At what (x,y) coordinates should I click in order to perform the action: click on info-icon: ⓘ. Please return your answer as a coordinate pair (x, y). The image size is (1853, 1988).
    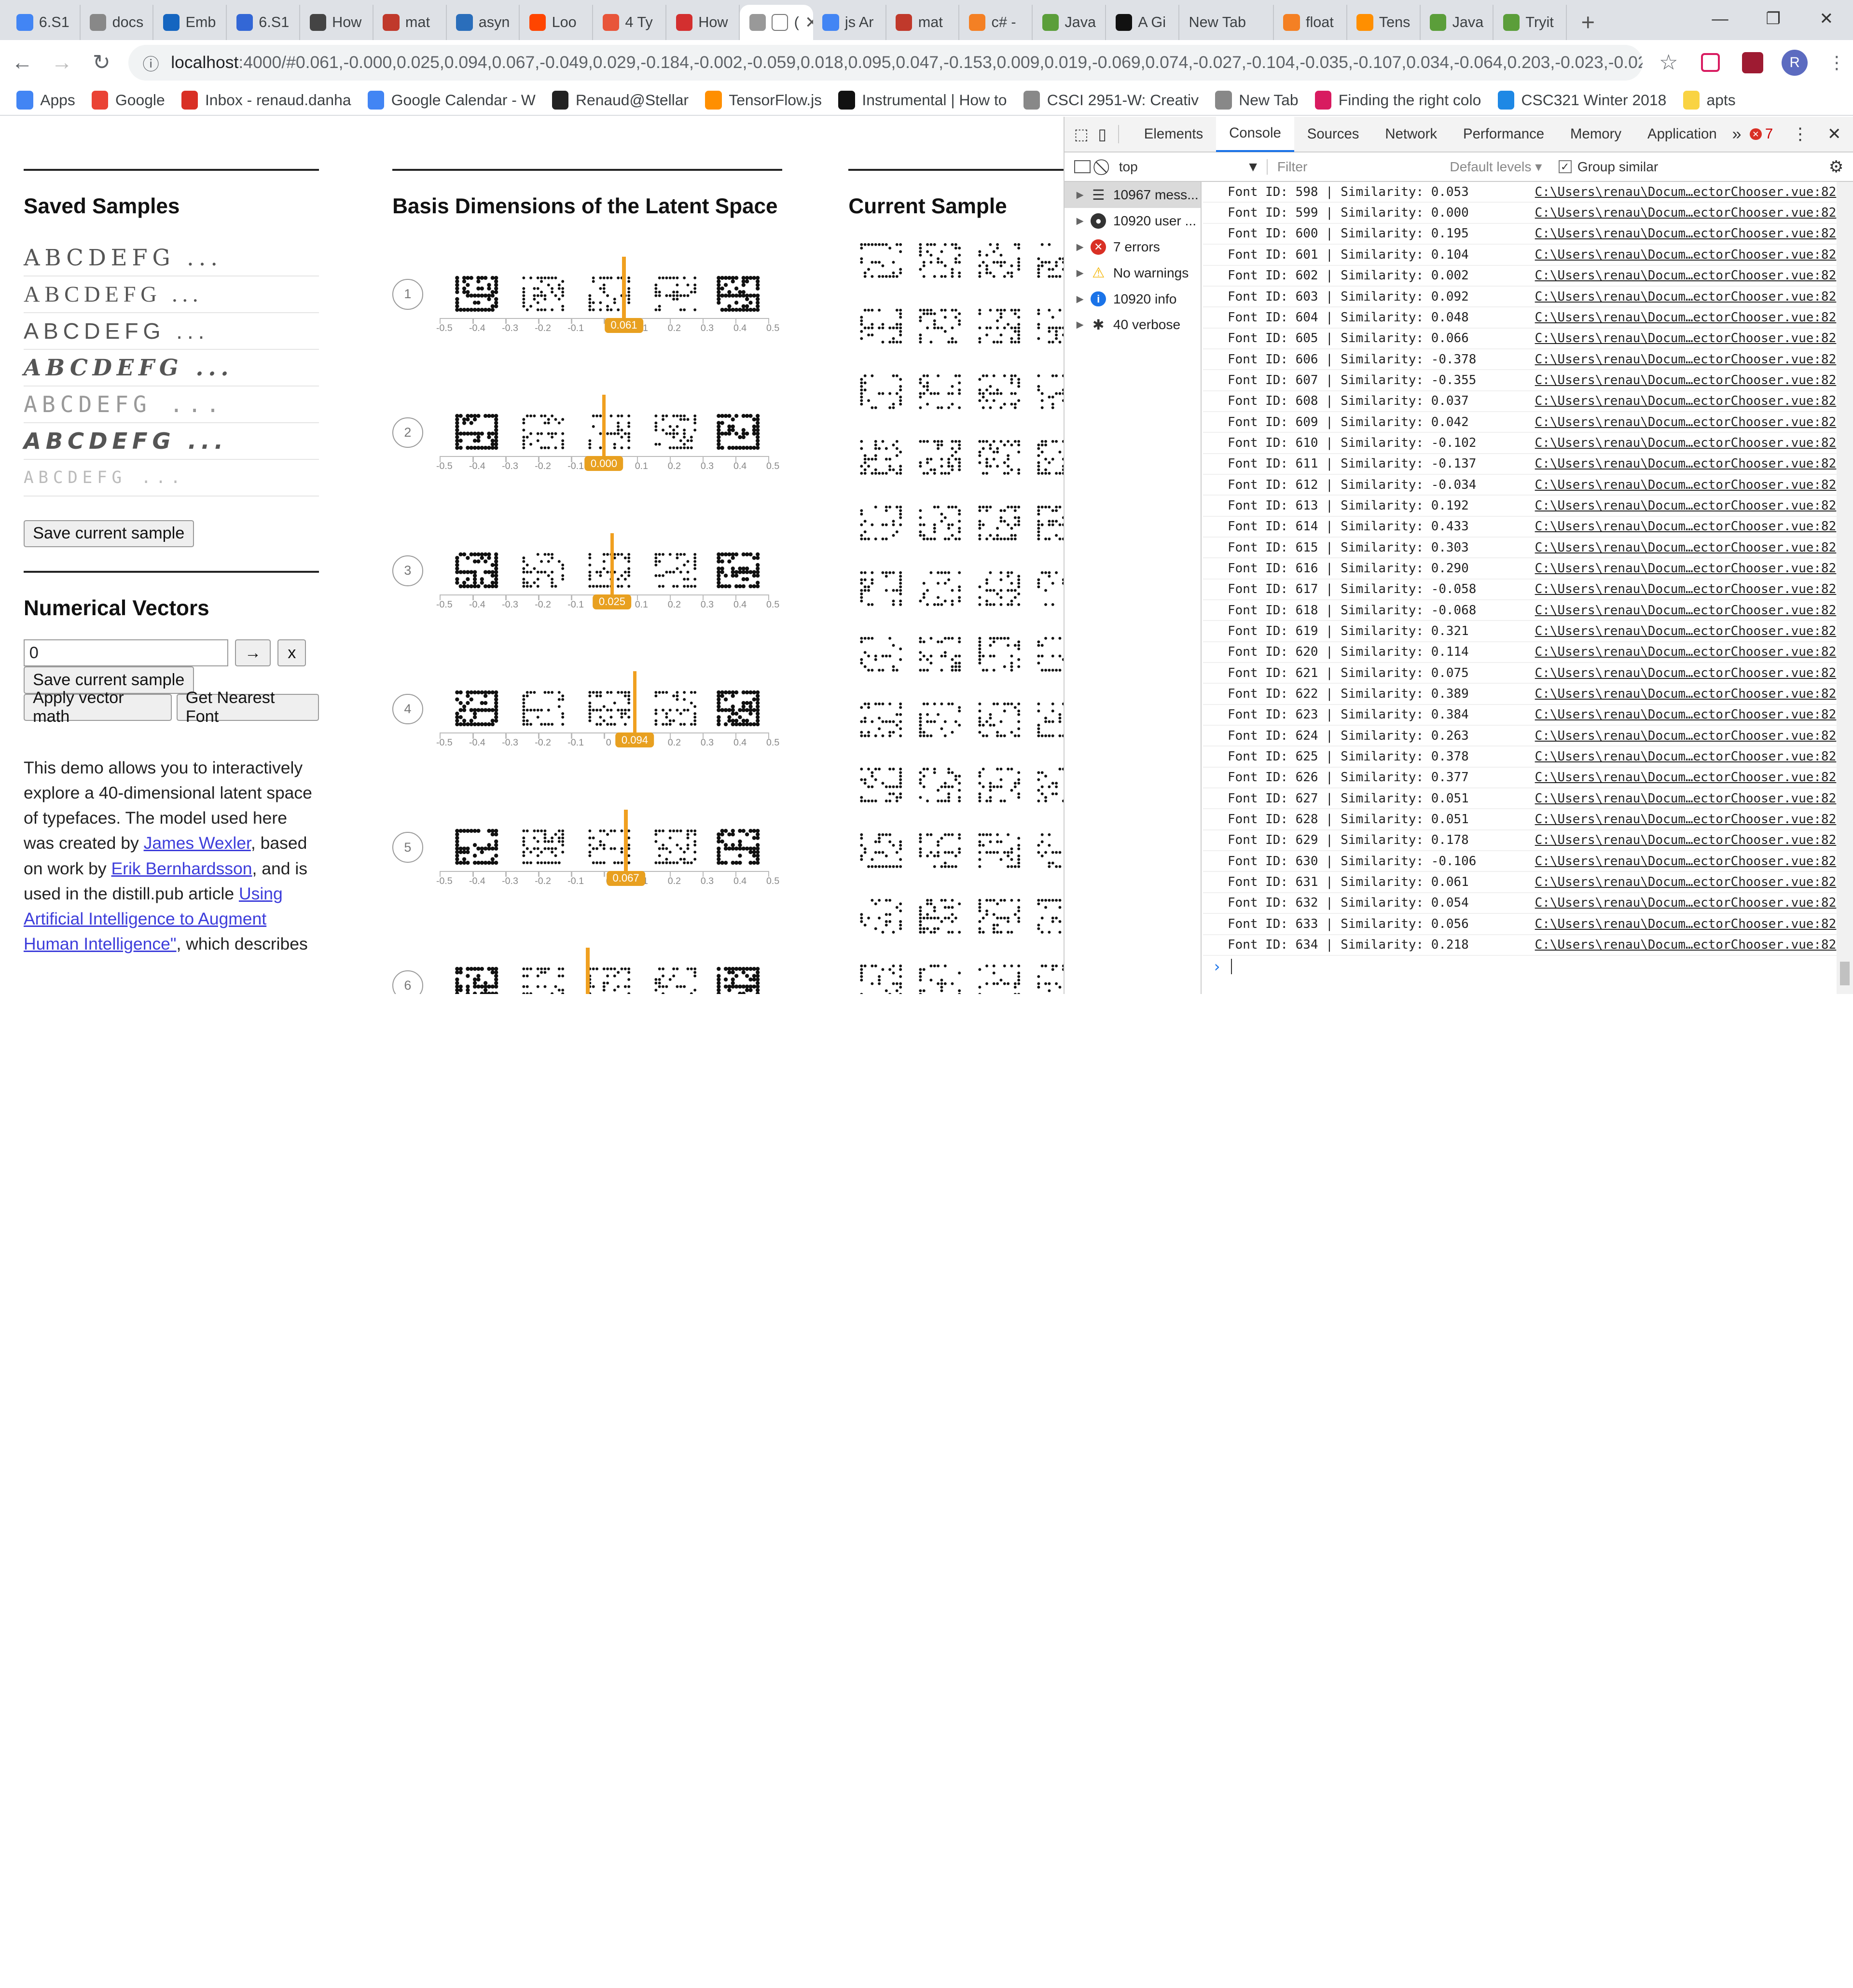
    Looking at the image, I should click on (151, 63).